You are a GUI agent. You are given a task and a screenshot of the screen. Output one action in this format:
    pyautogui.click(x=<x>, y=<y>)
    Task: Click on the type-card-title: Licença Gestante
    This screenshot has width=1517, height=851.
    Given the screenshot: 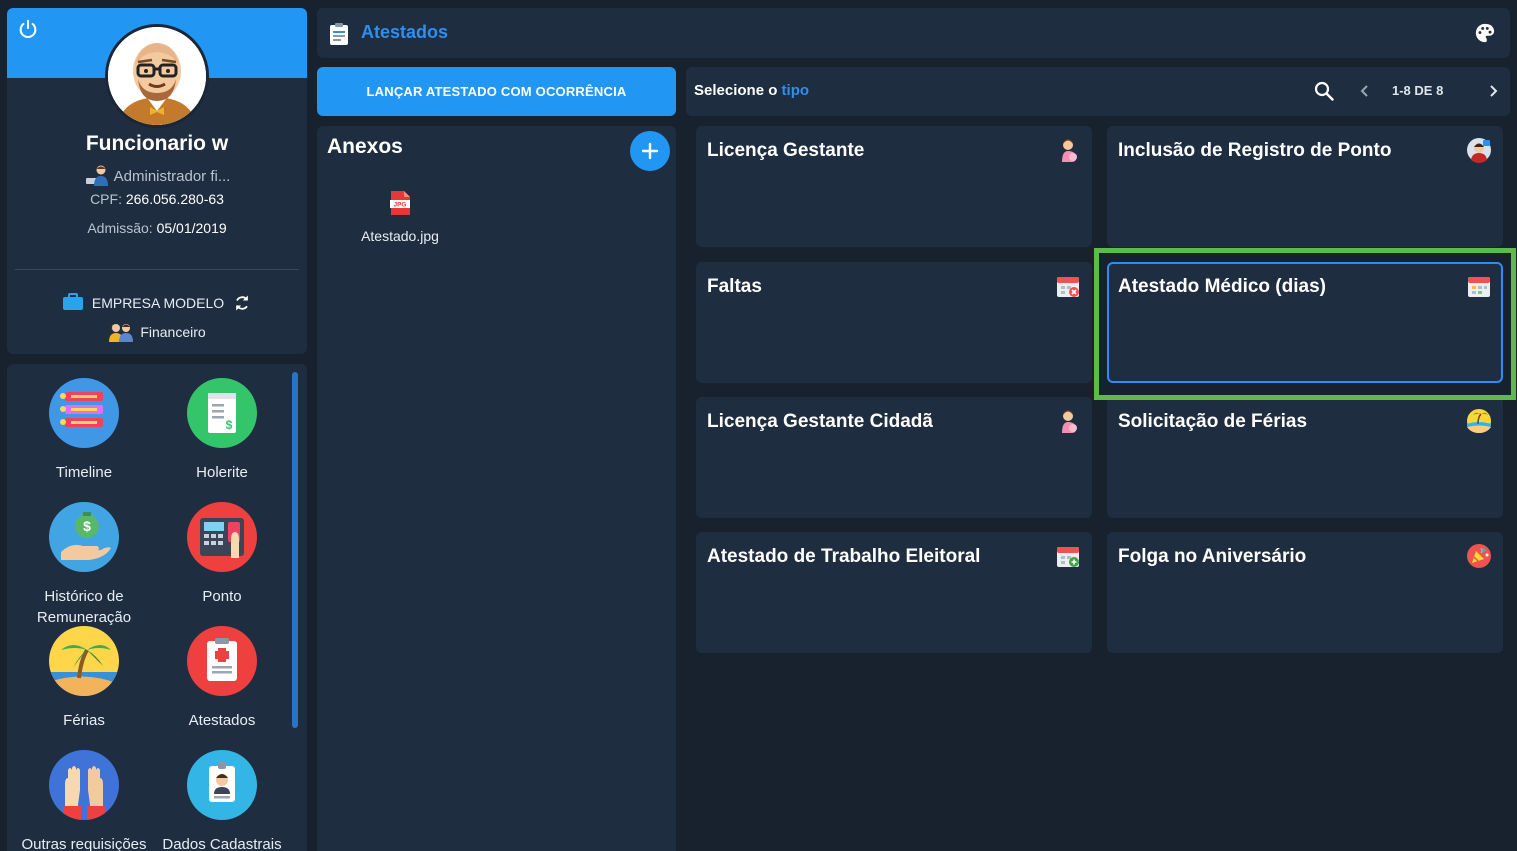 What is the action you would take?
    pyautogui.click(x=786, y=150)
    